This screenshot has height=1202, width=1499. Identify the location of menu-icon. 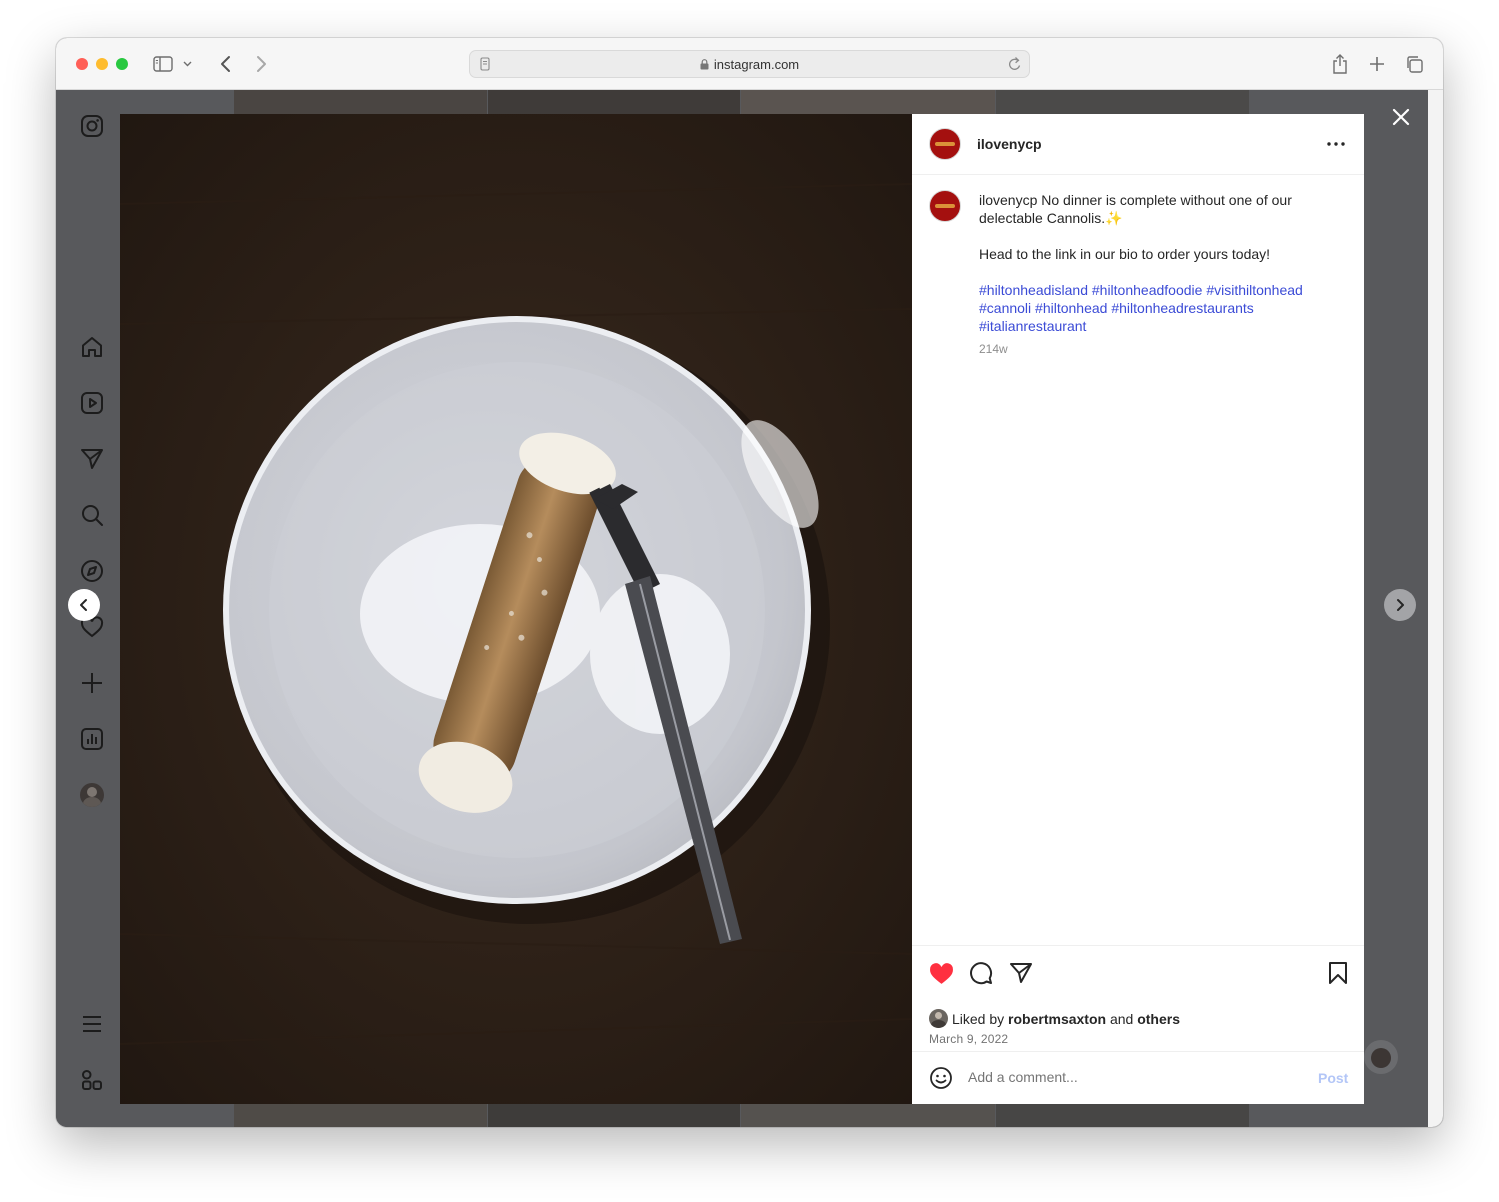
(92, 1024).